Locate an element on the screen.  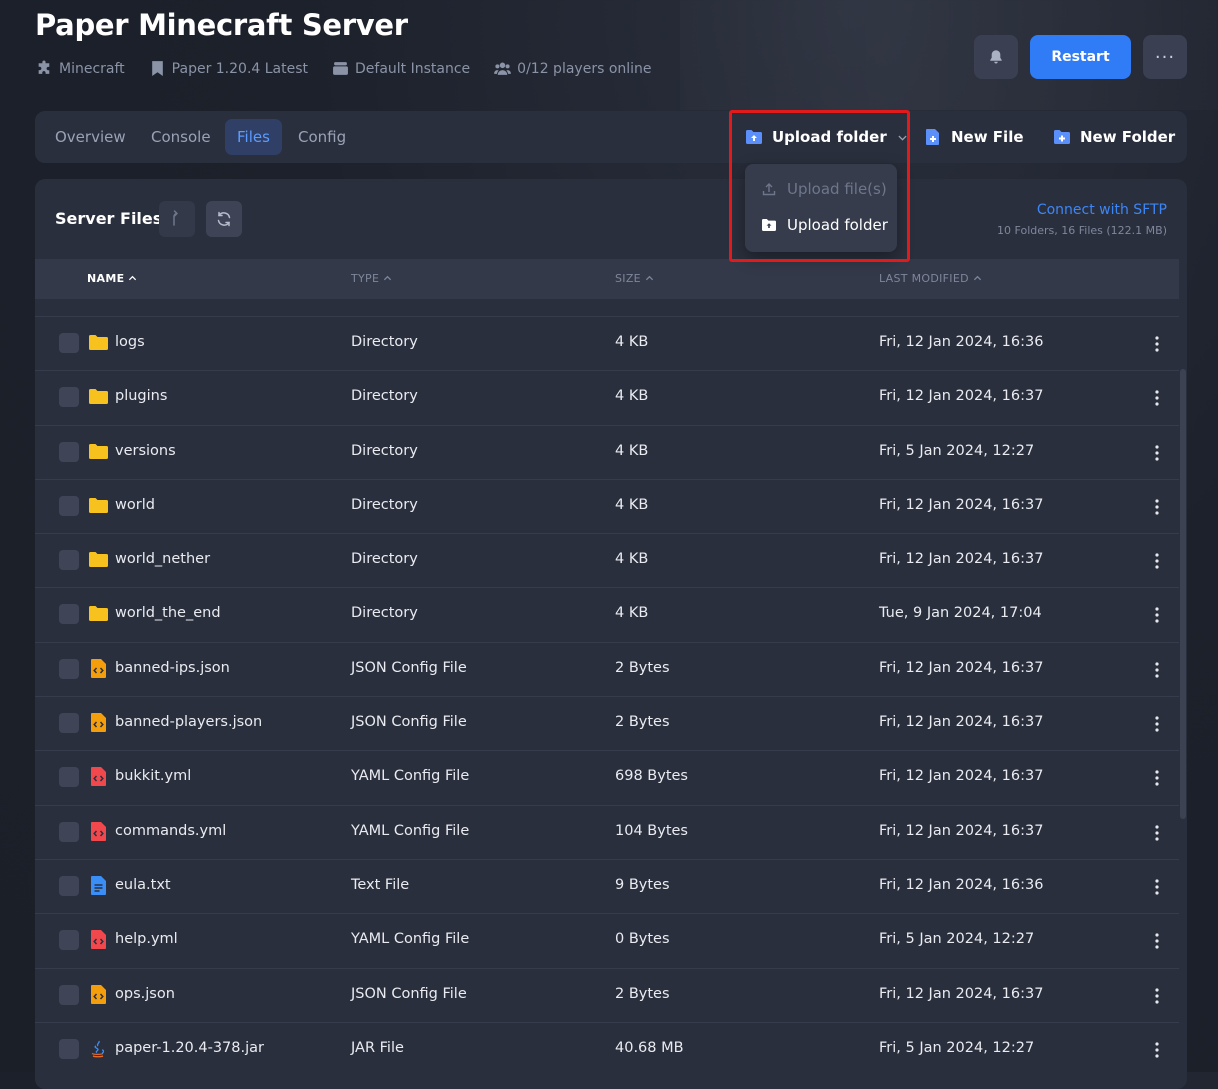
folder-icon is located at coordinates (98, 613).